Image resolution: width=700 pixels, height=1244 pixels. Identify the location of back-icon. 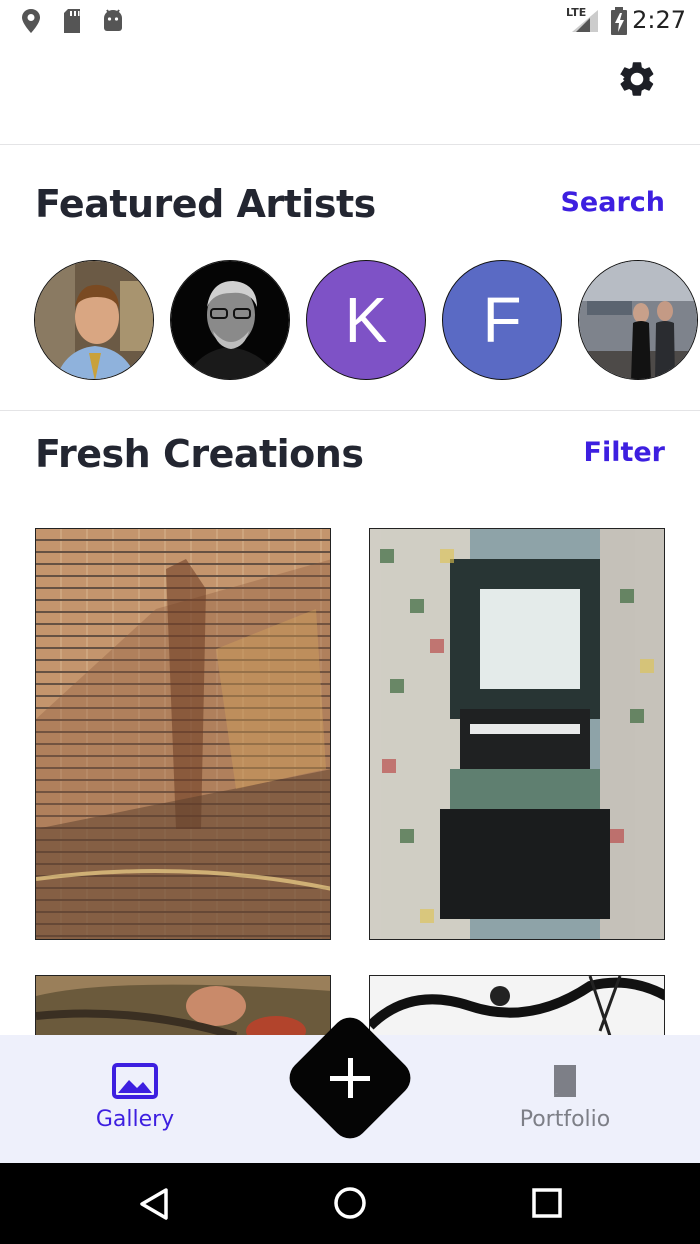
(154, 1204).